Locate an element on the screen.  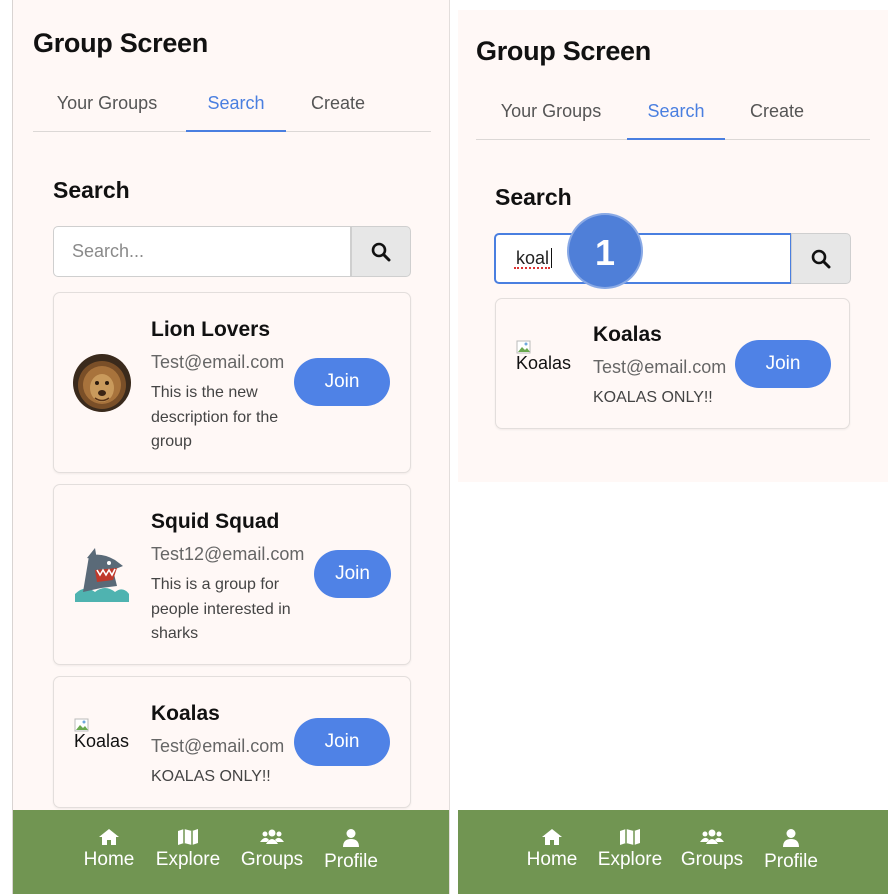
group-email: Test12@email.com is located at coordinates (228, 554).